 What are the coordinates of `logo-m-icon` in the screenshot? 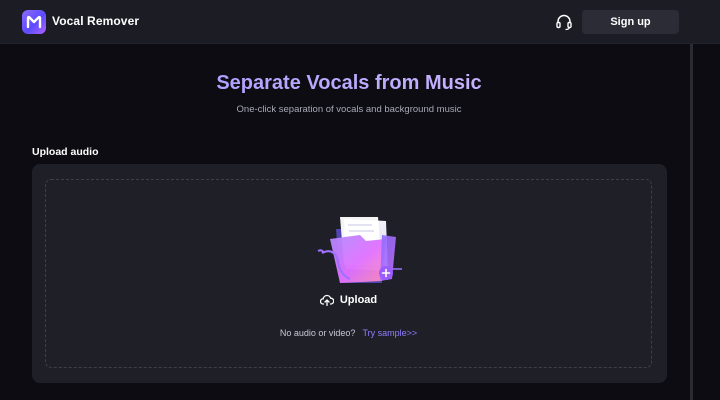 It's located at (34, 22).